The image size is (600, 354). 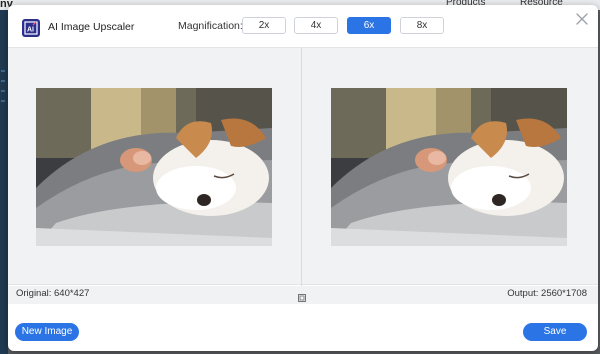 What do you see at coordinates (422, 25) in the screenshot?
I see `magnification-8x-button: 8x` at bounding box center [422, 25].